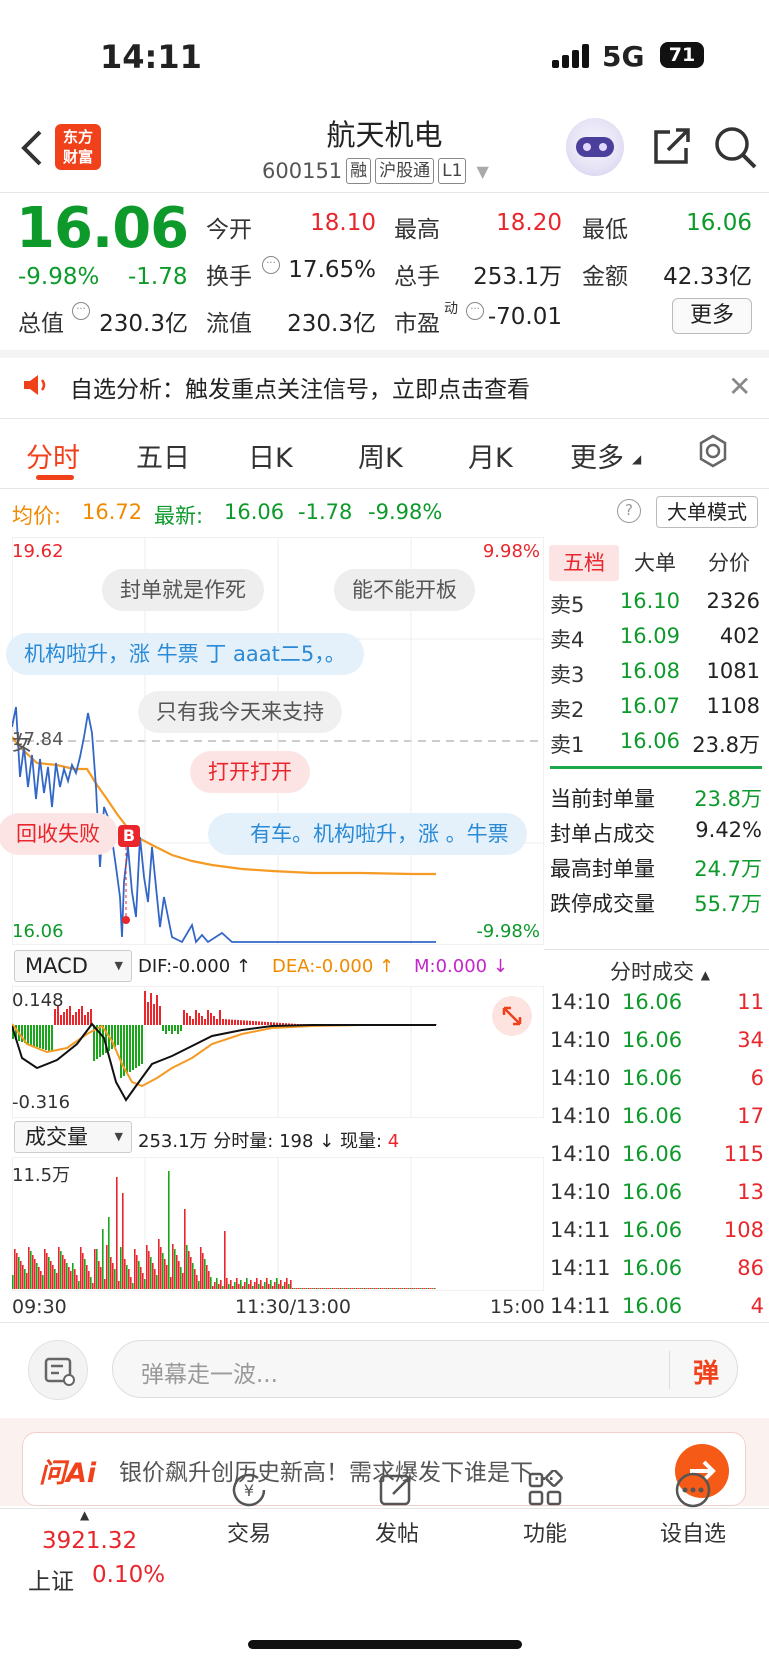 This screenshot has height=1665, width=769. What do you see at coordinates (739, 386) in the screenshot?
I see `close-icon: ✕` at bounding box center [739, 386].